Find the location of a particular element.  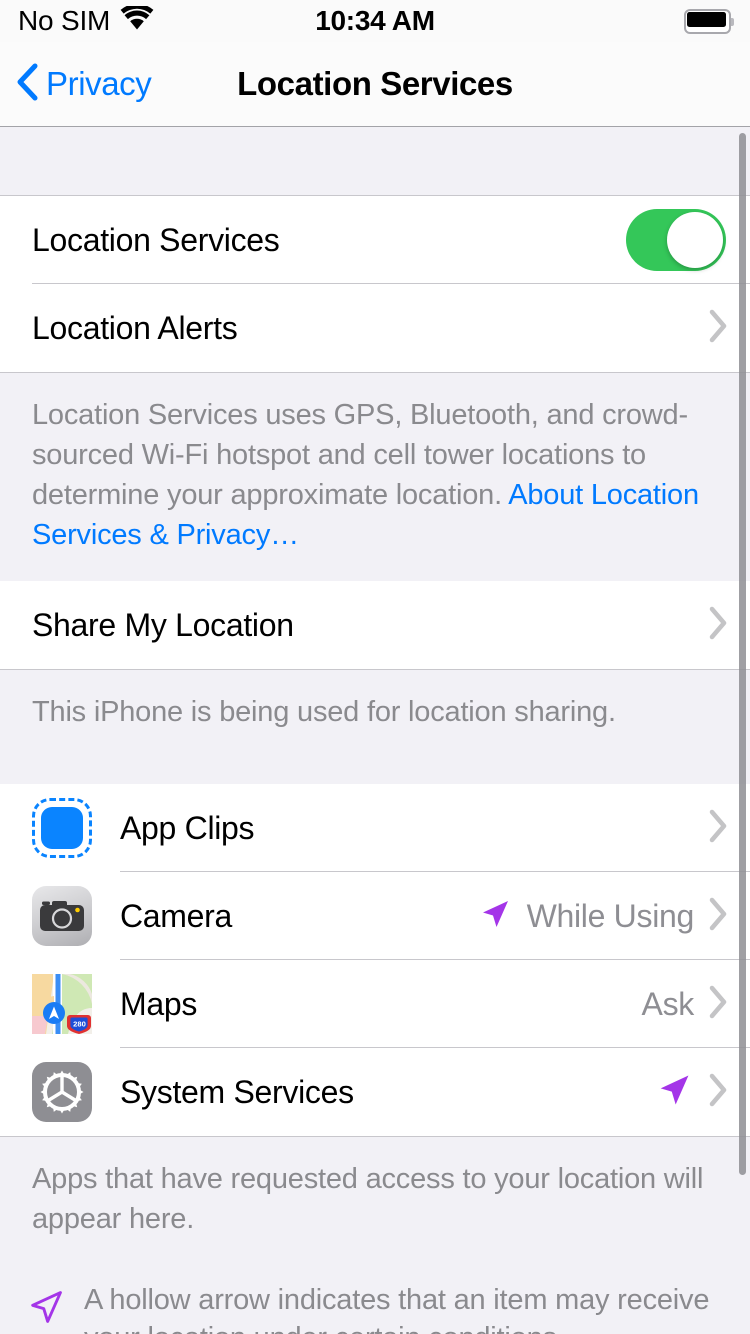

row-maps: 280 Maps Ask is located at coordinates (375, 1004).